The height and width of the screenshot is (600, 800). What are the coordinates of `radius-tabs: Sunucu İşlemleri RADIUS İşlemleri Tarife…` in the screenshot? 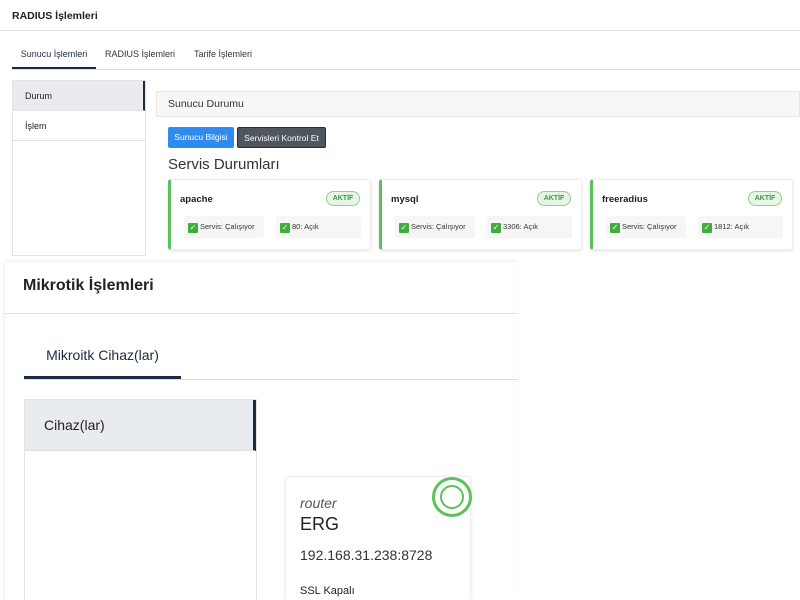 It's located at (406, 54).